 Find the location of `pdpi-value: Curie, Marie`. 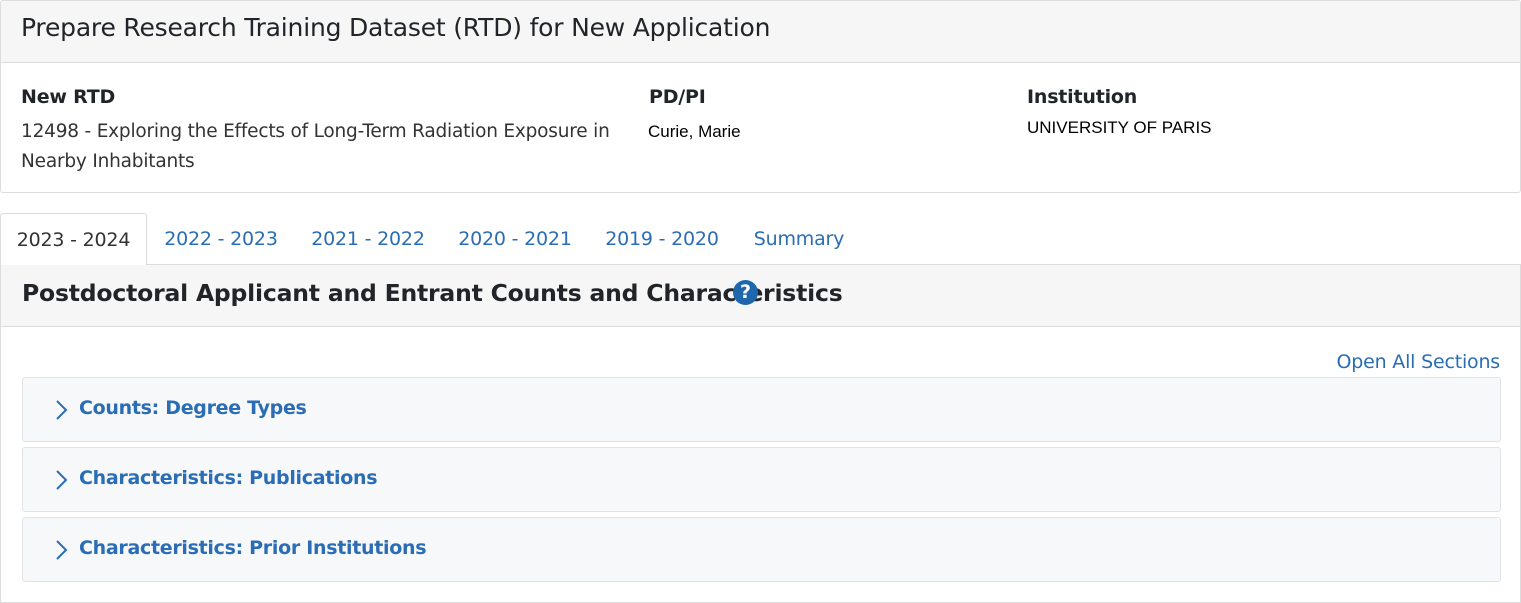

pdpi-value: Curie, Marie is located at coordinates (694, 131).